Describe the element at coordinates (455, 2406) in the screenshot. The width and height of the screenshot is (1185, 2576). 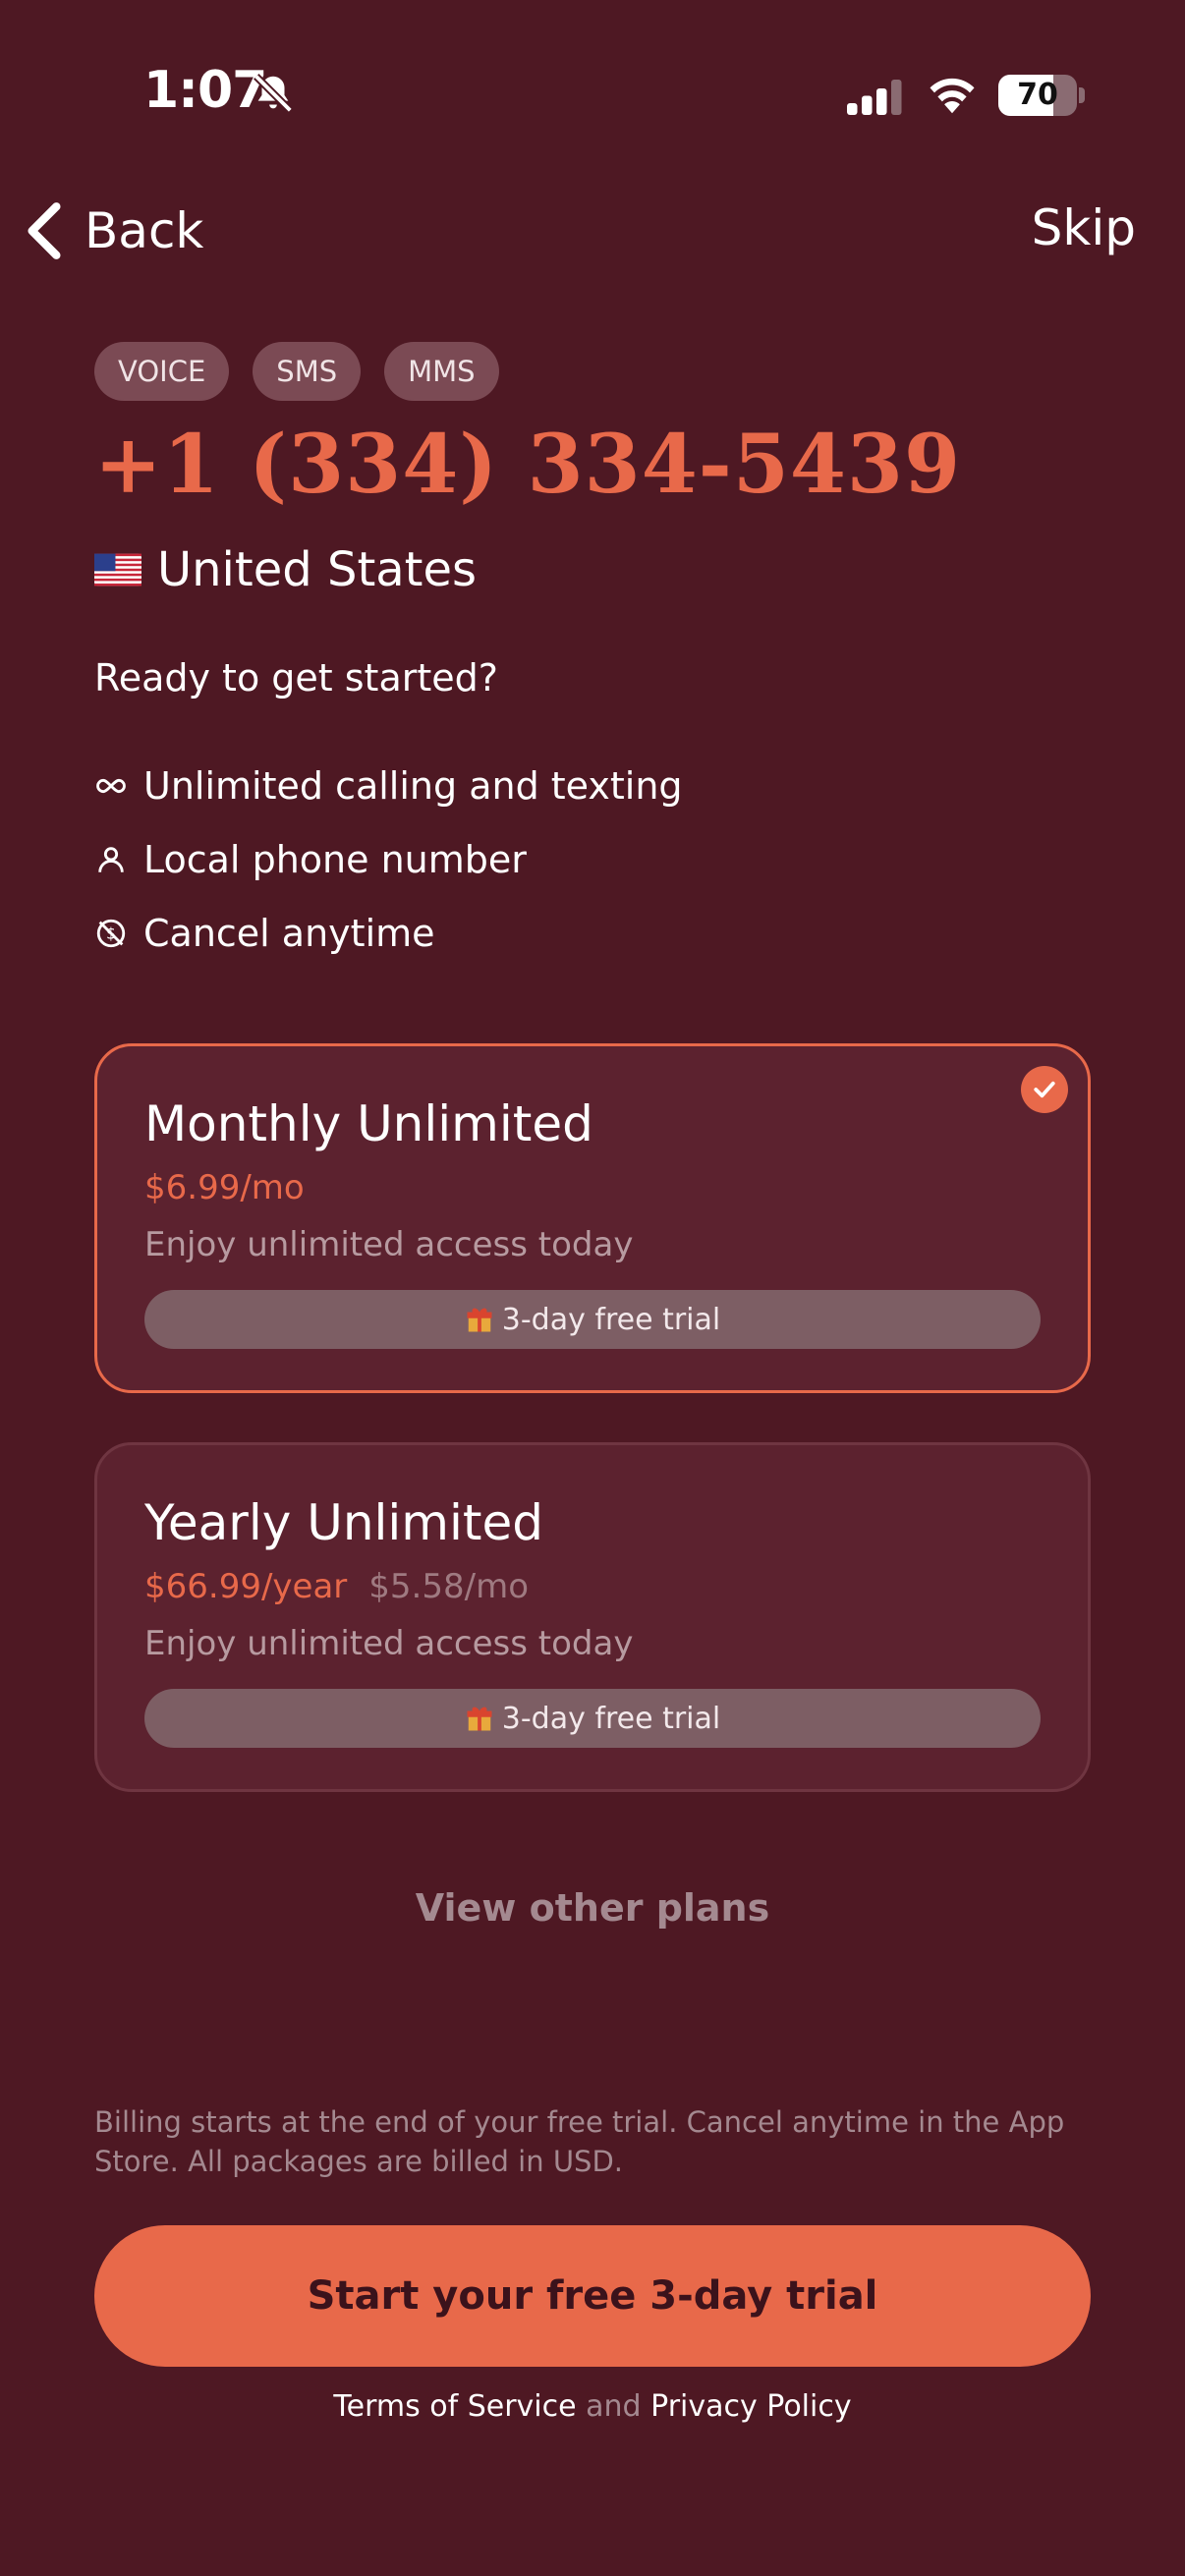
I see `terms-of-service-link: Terms of Service` at that location.